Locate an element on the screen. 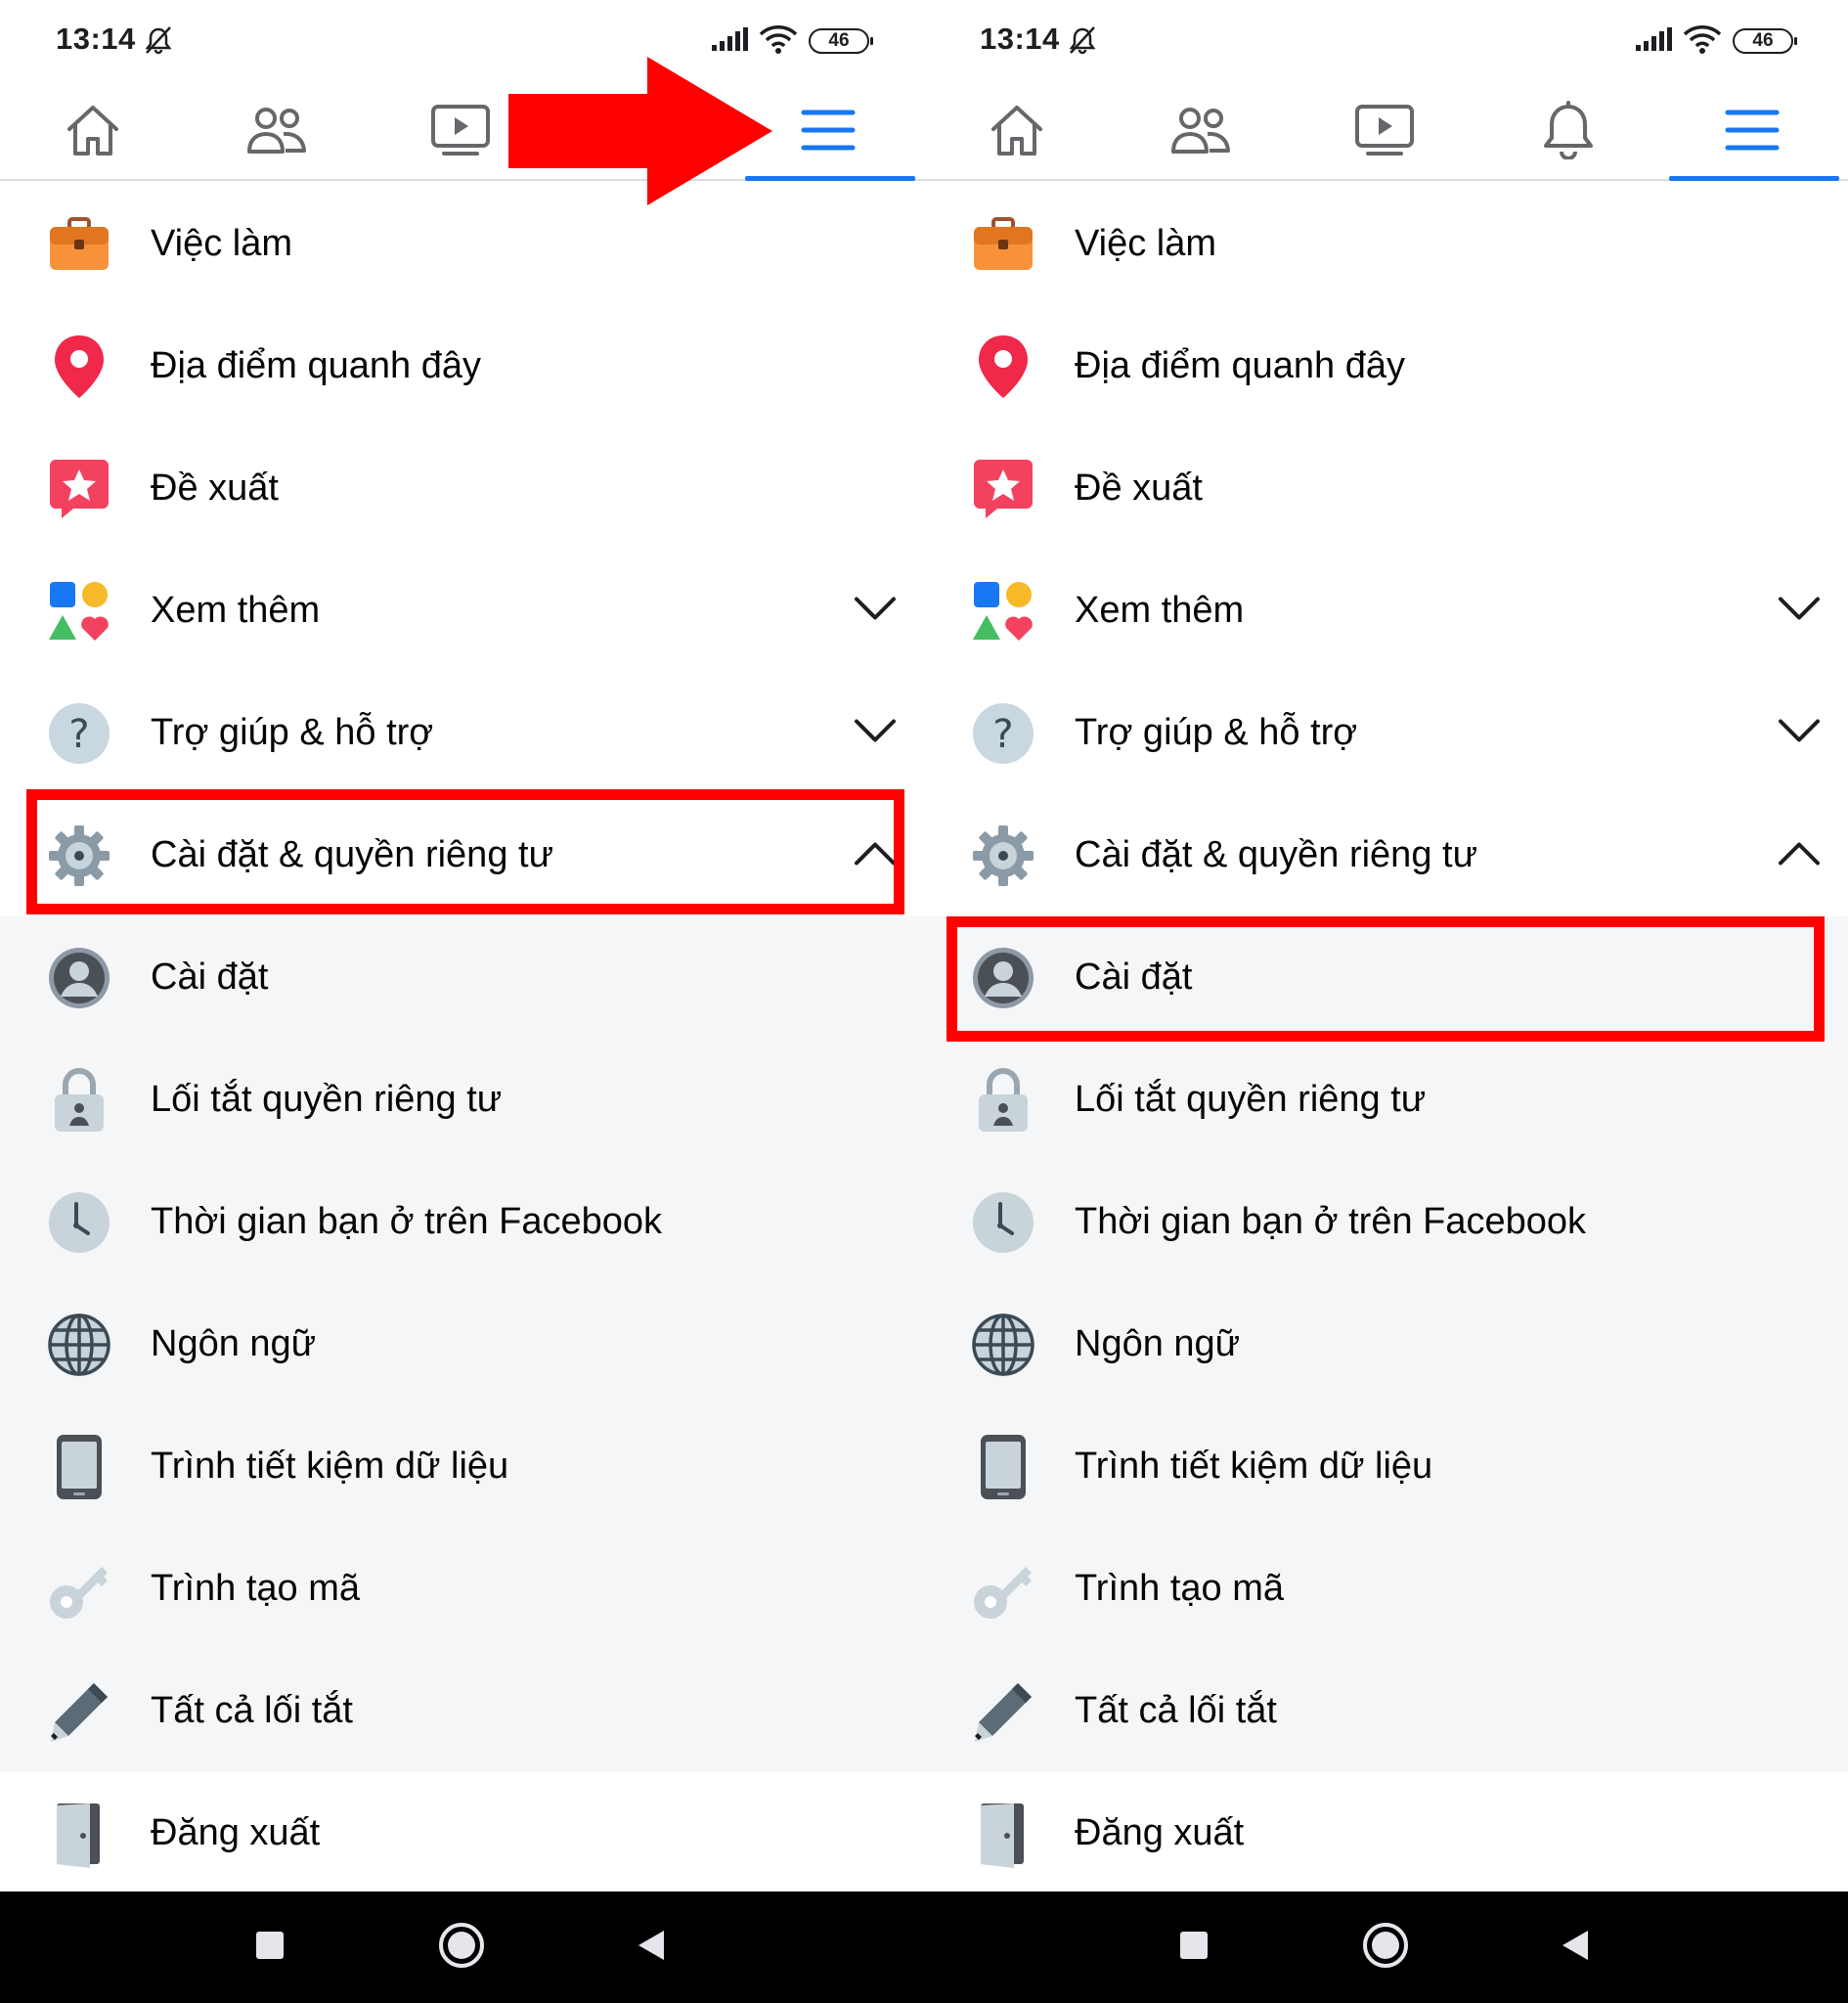  menu-label: Thời gian bạn ở trên Facebook is located at coordinates (1331, 1221).